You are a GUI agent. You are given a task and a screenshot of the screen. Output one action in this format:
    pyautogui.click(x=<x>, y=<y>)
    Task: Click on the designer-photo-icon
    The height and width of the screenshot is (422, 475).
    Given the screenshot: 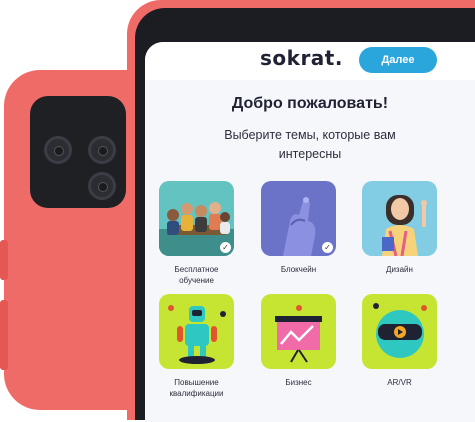 What is the action you would take?
    pyautogui.click(x=399, y=218)
    